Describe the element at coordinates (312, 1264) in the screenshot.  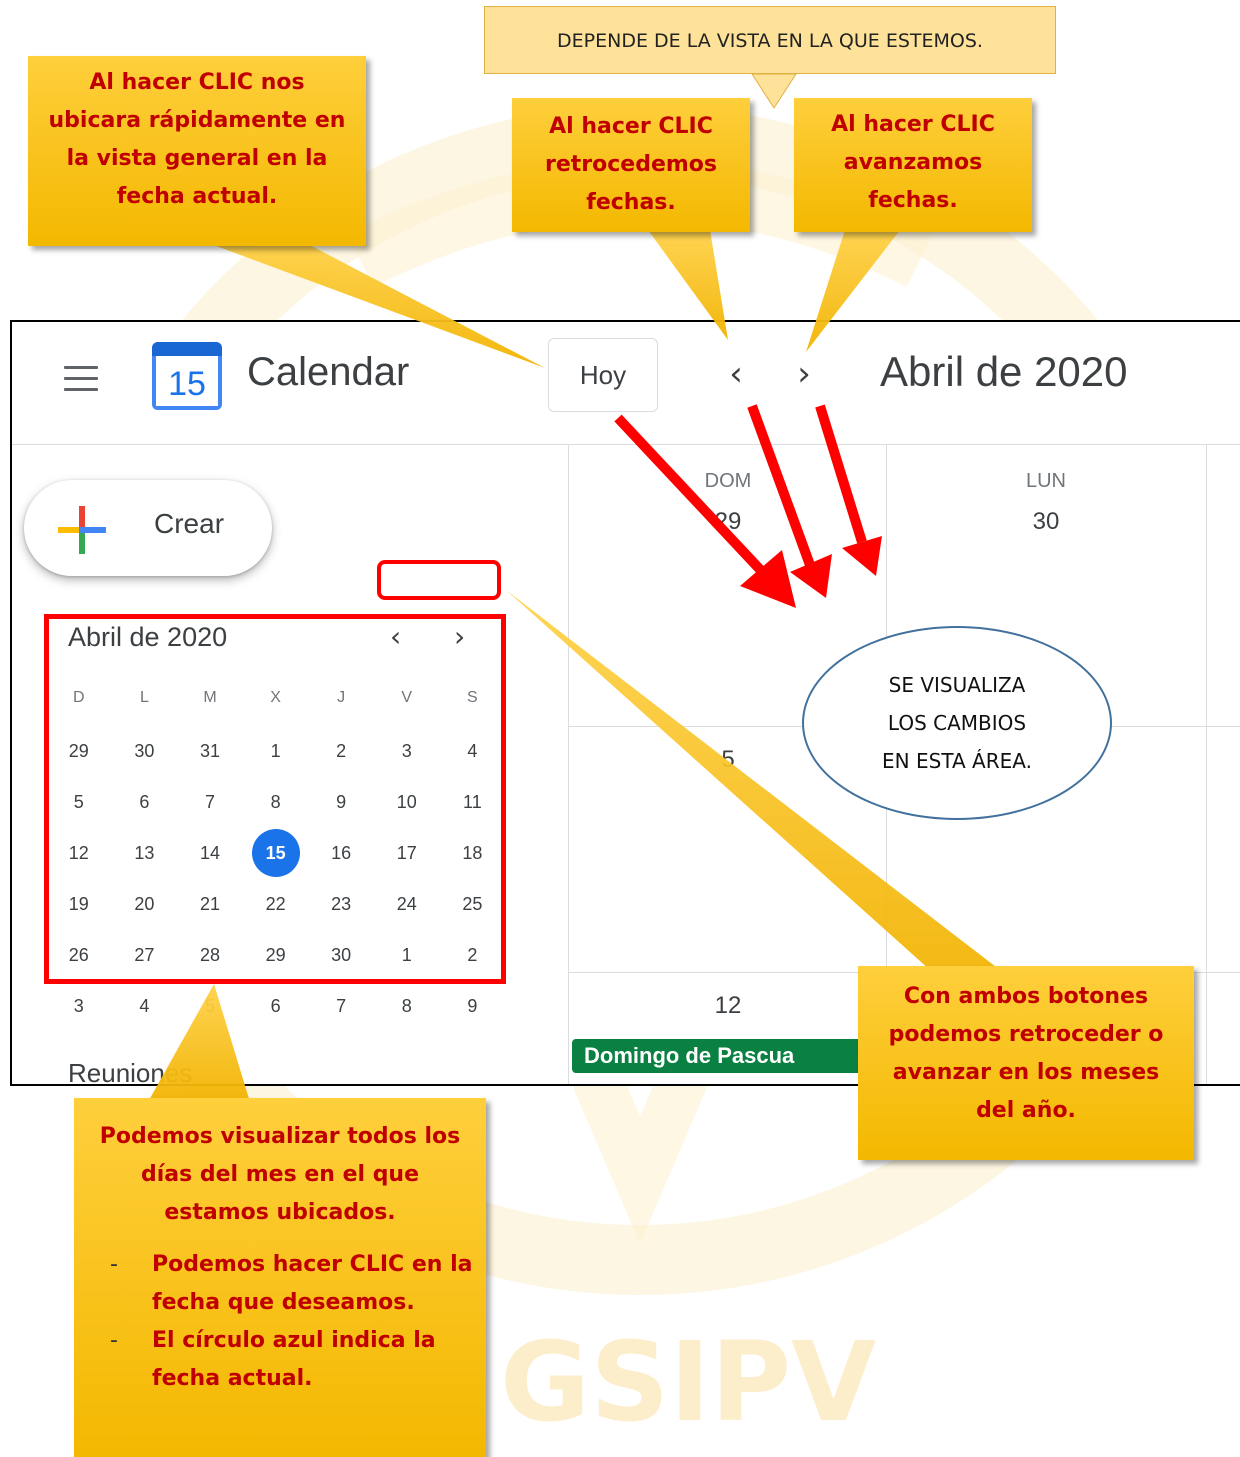
I see `callout-line: Podemos hacer CLIC en la` at that location.